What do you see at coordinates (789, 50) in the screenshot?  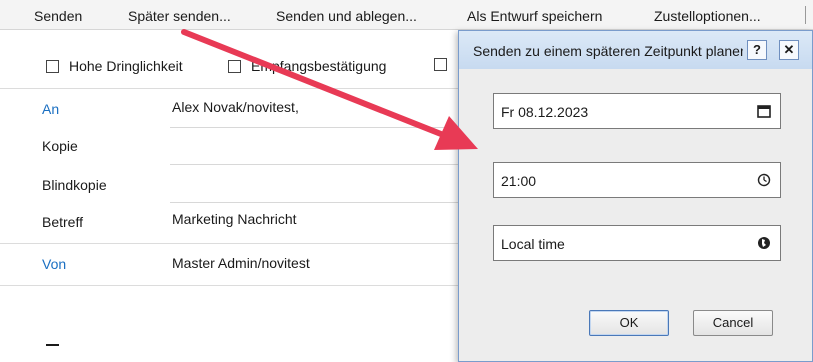 I see `close-button: ✕` at bounding box center [789, 50].